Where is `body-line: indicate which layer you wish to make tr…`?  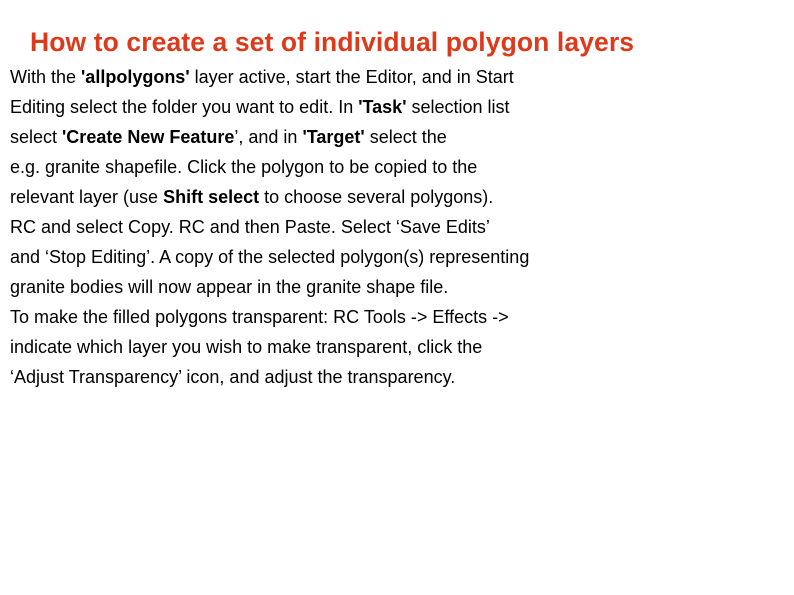 body-line: indicate which layer you wish to make tr… is located at coordinates (395, 347).